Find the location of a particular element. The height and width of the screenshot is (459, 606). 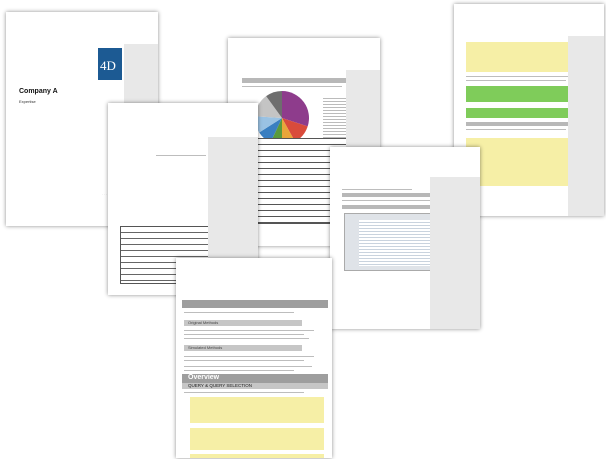

screenshot-page is located at coordinates (405, 238).